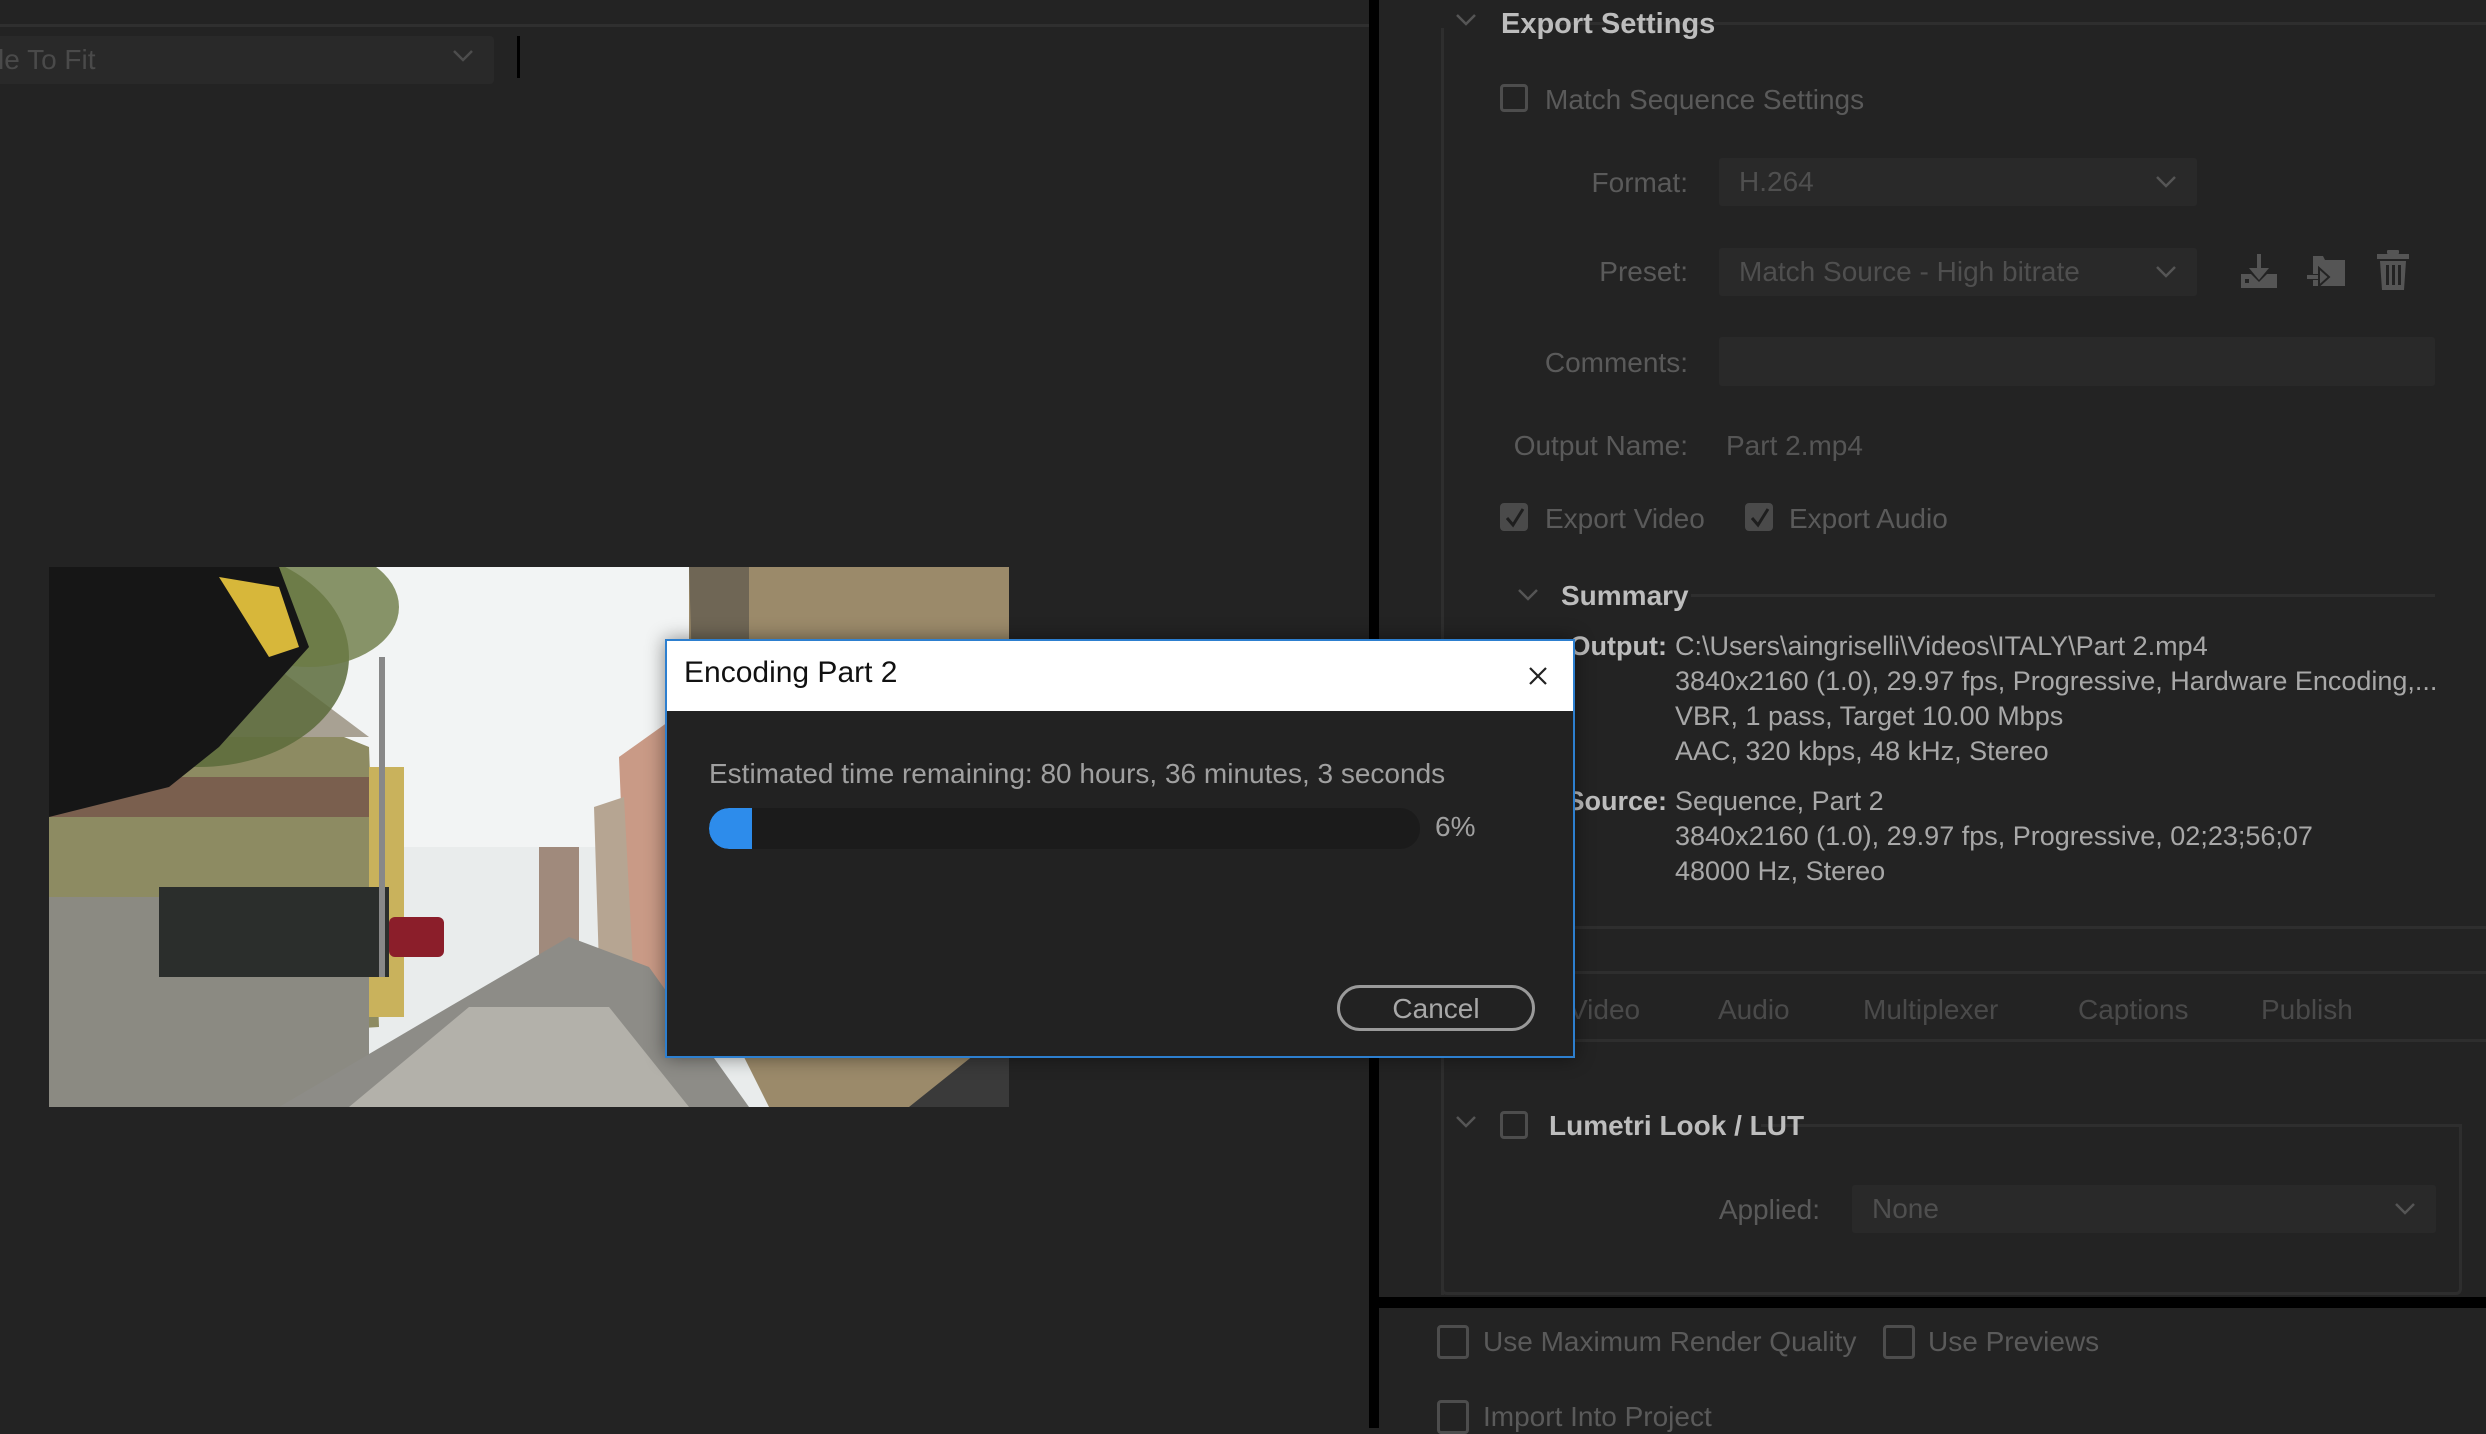 The width and height of the screenshot is (2486, 1434). Describe the element at coordinates (1625, 595) in the screenshot. I see `summary-title: Summary` at that location.